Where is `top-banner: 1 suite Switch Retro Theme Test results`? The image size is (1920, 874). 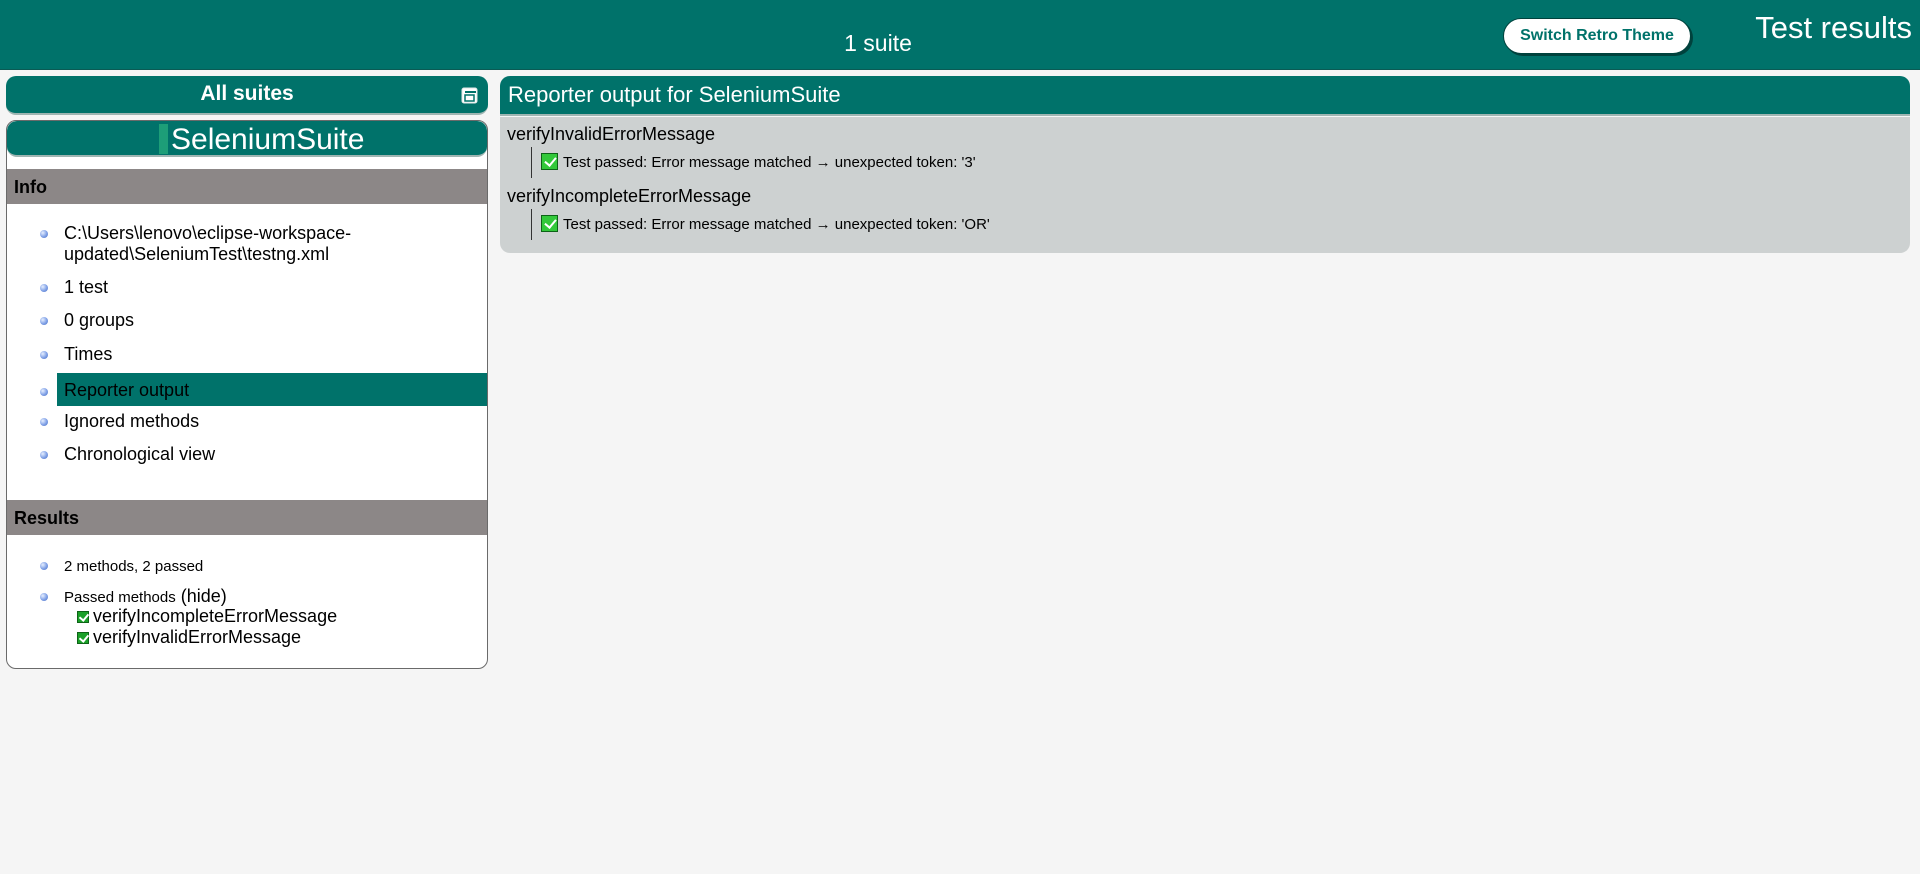 top-banner: 1 suite Switch Retro Theme Test results is located at coordinates (960, 35).